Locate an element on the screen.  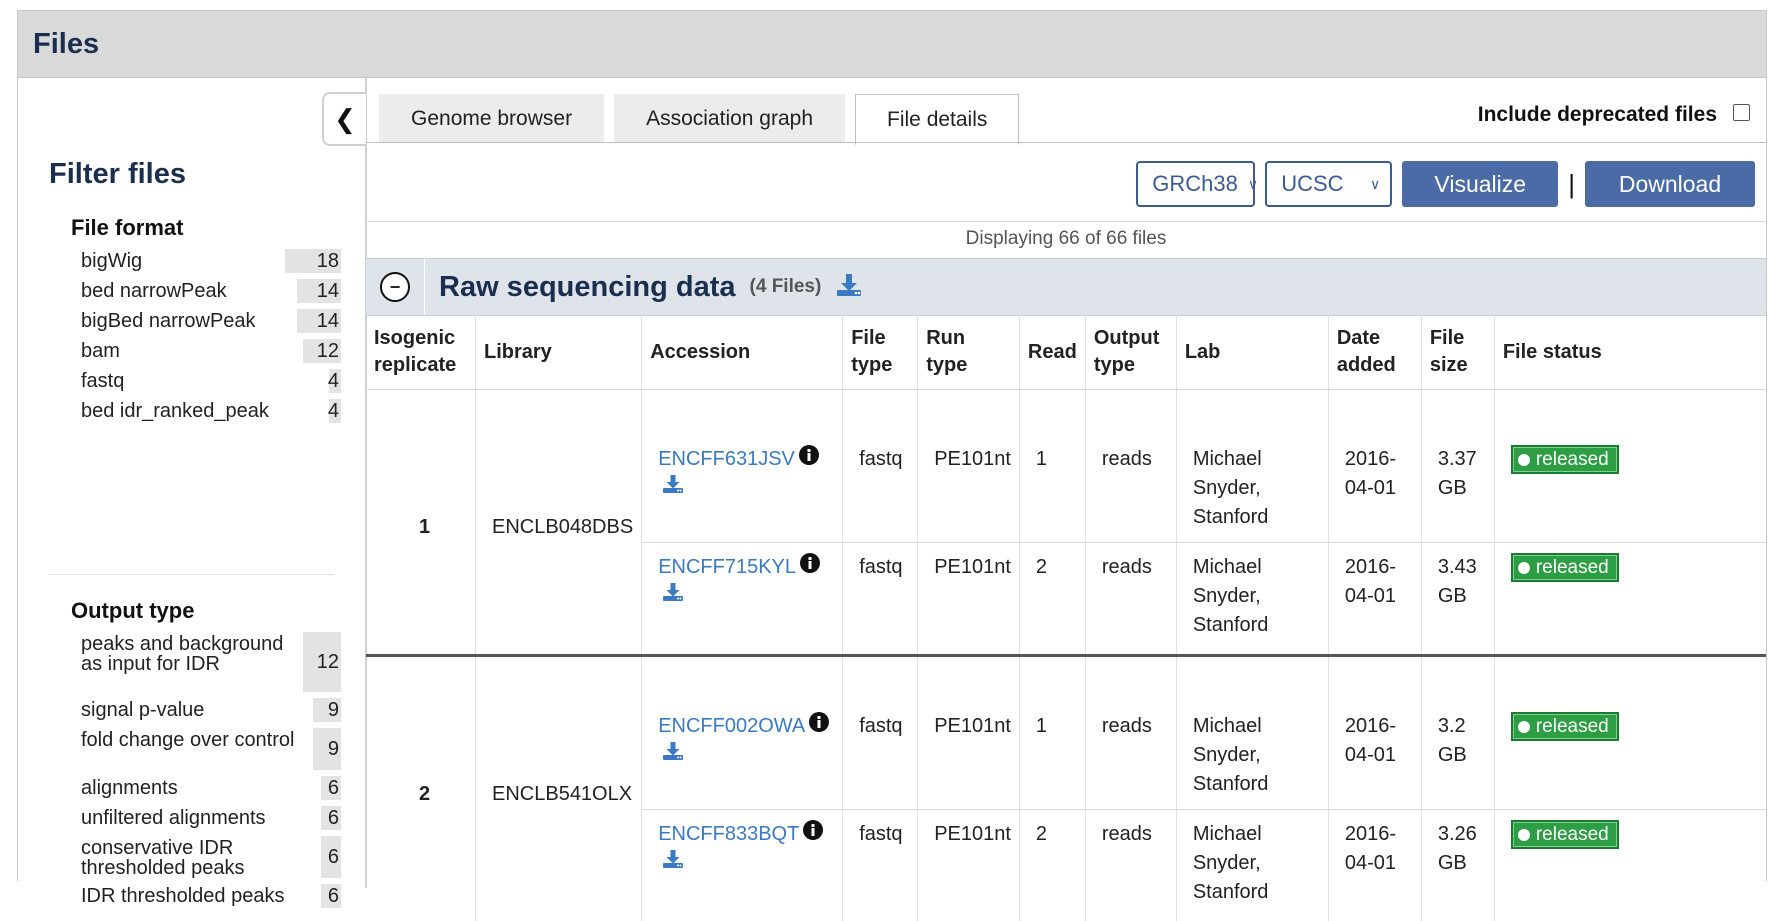
facet-item-count: 14 is located at coordinates (319, 321).